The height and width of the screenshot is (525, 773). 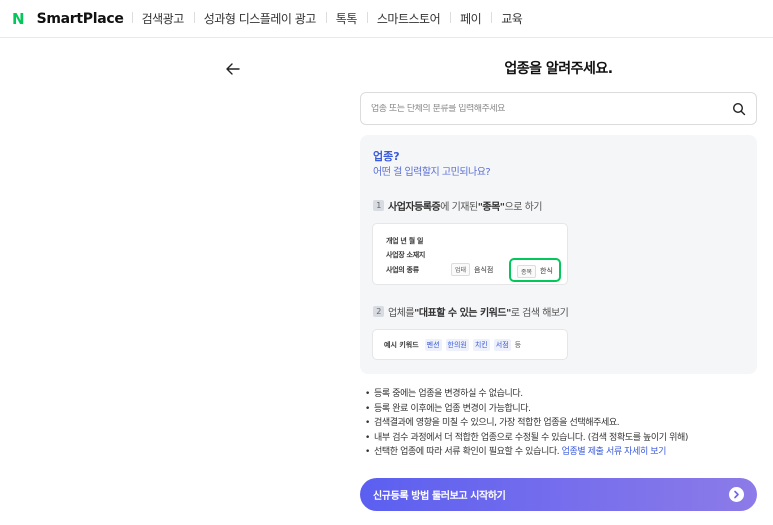 What do you see at coordinates (518, 344) in the screenshot?
I see `keywords-etc: 등` at bounding box center [518, 344].